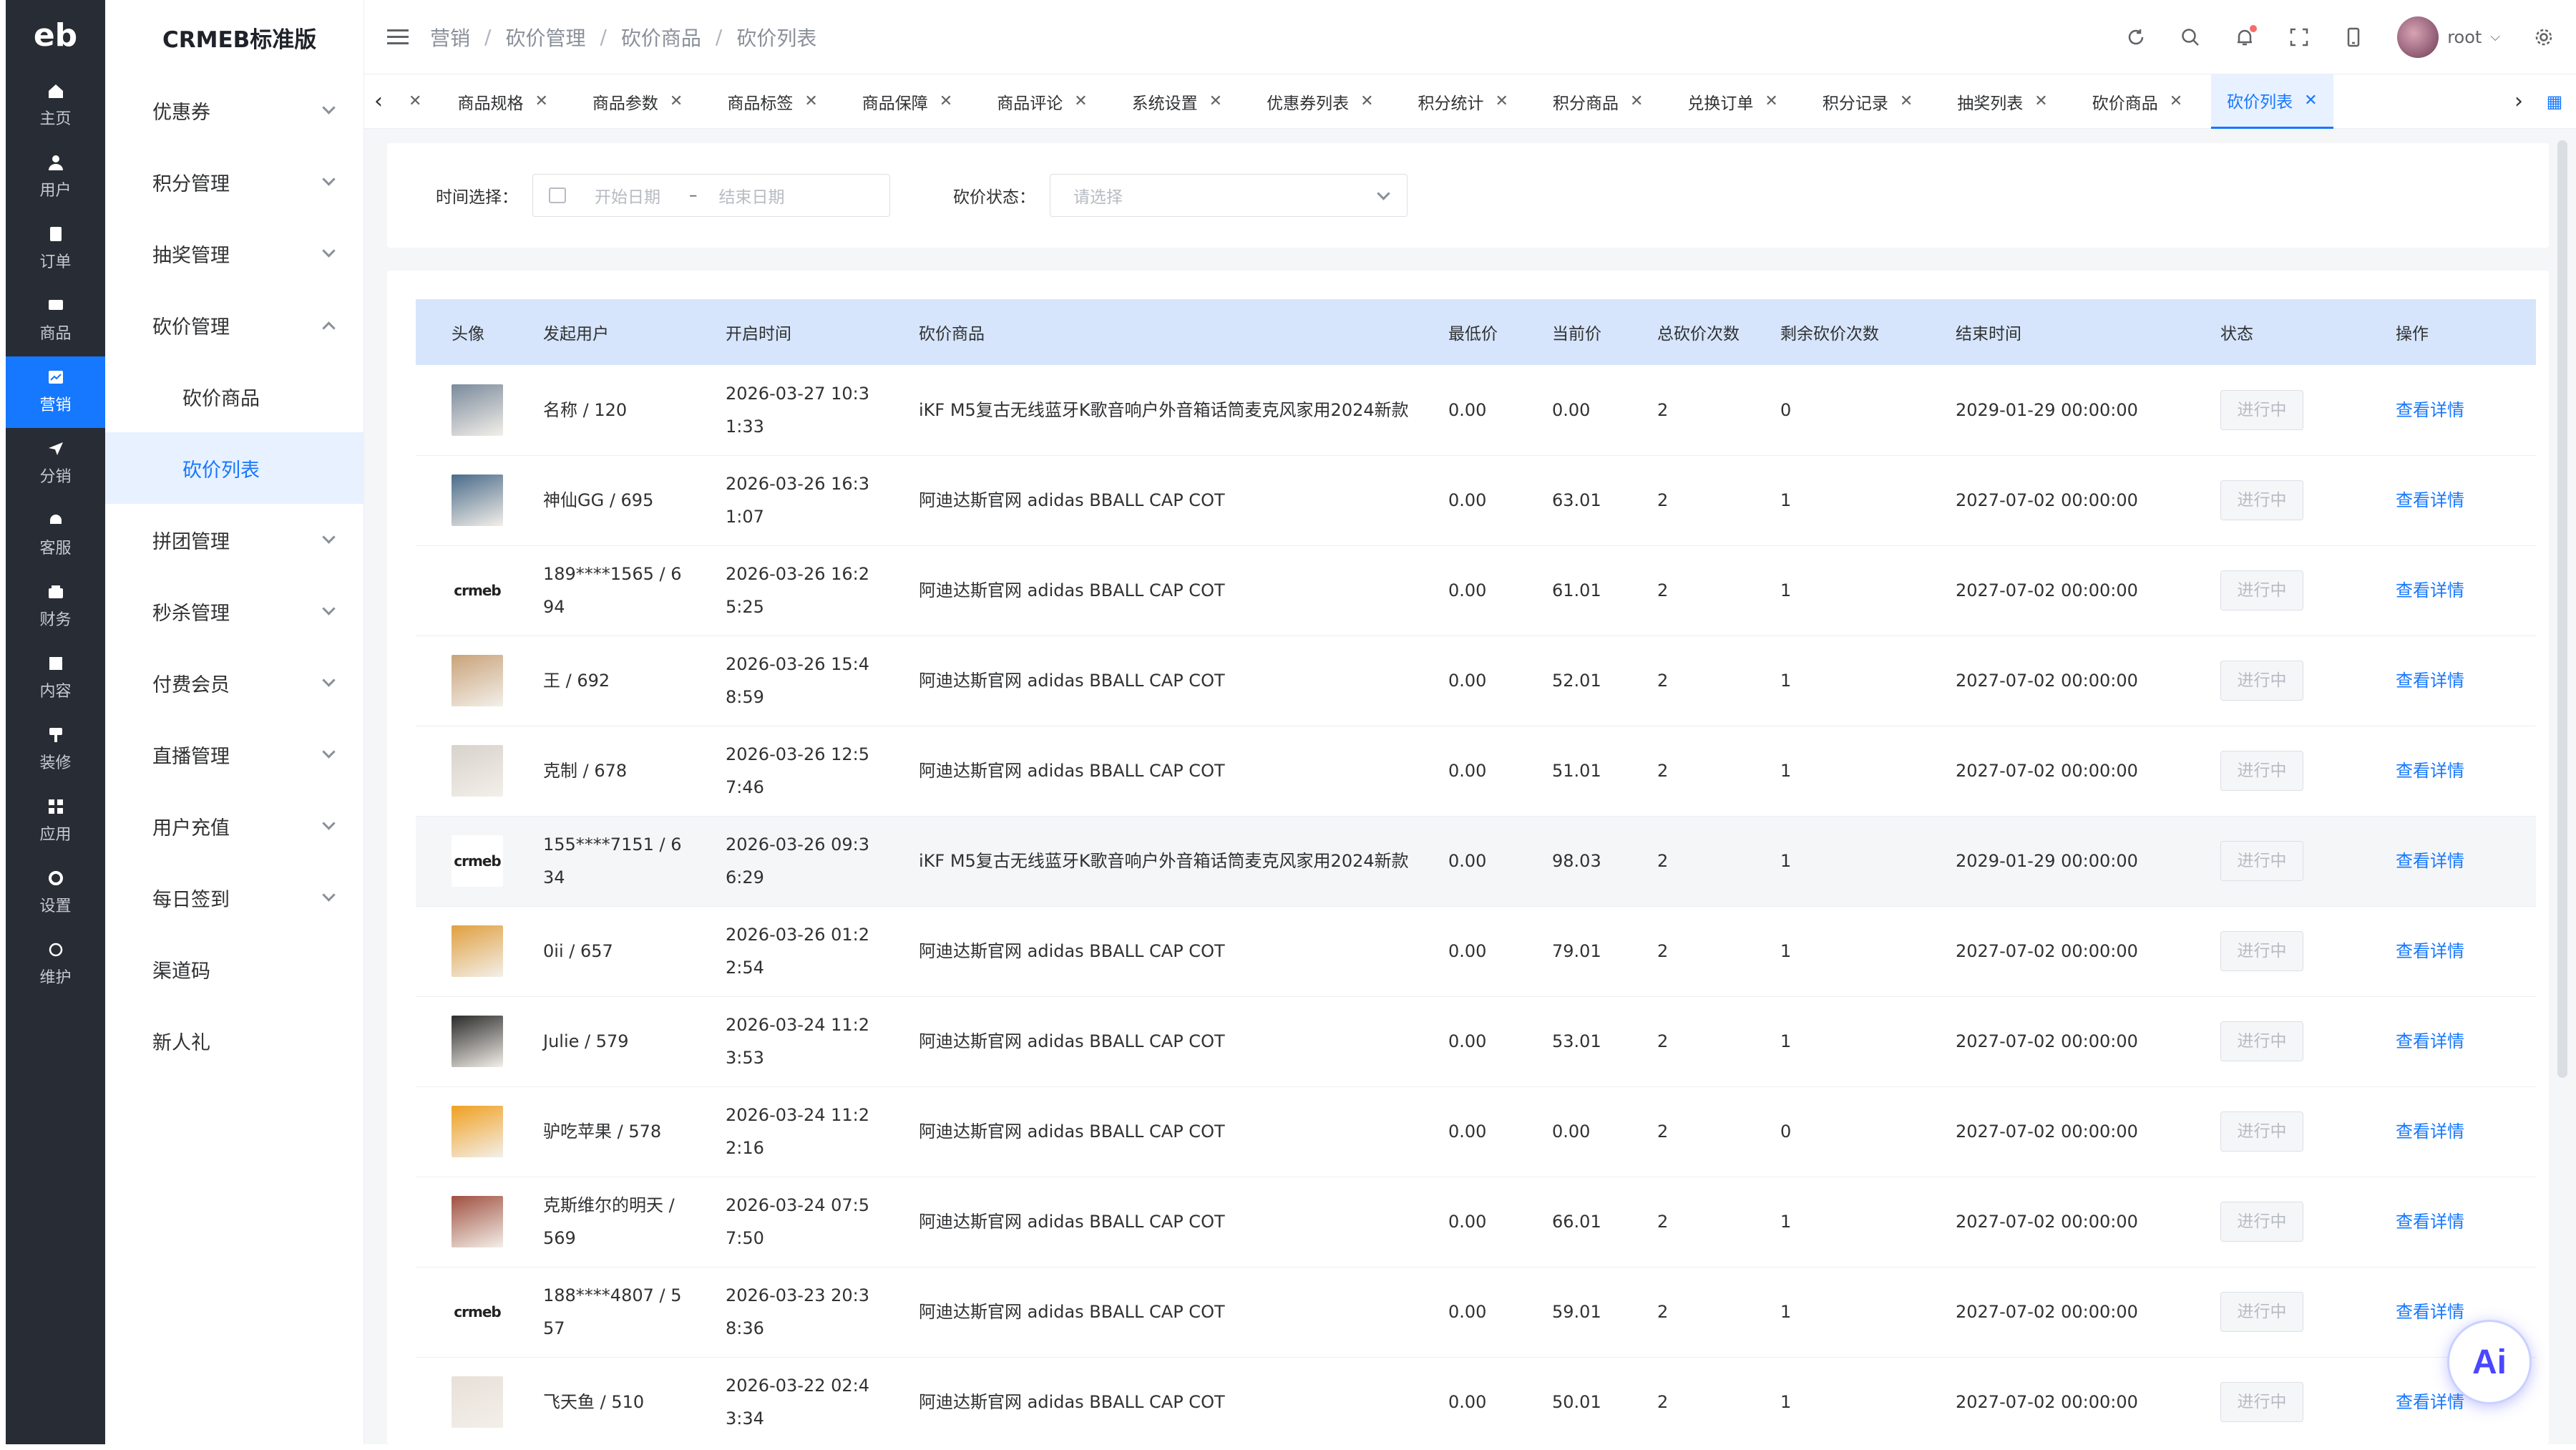  What do you see at coordinates (234, 683) in the screenshot?
I see `submenu-item: 付费会员` at bounding box center [234, 683].